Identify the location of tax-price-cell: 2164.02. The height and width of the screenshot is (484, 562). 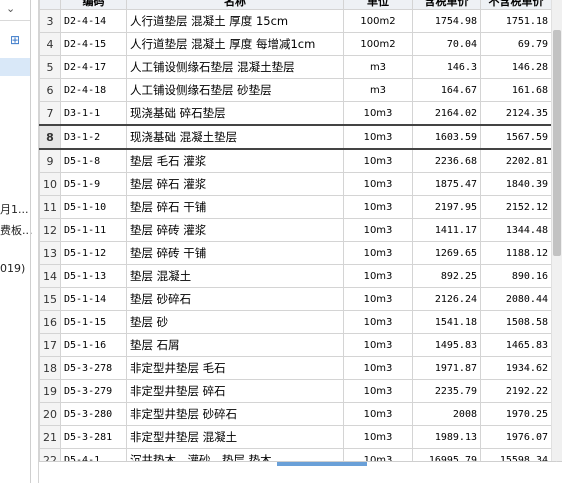
(446, 113).